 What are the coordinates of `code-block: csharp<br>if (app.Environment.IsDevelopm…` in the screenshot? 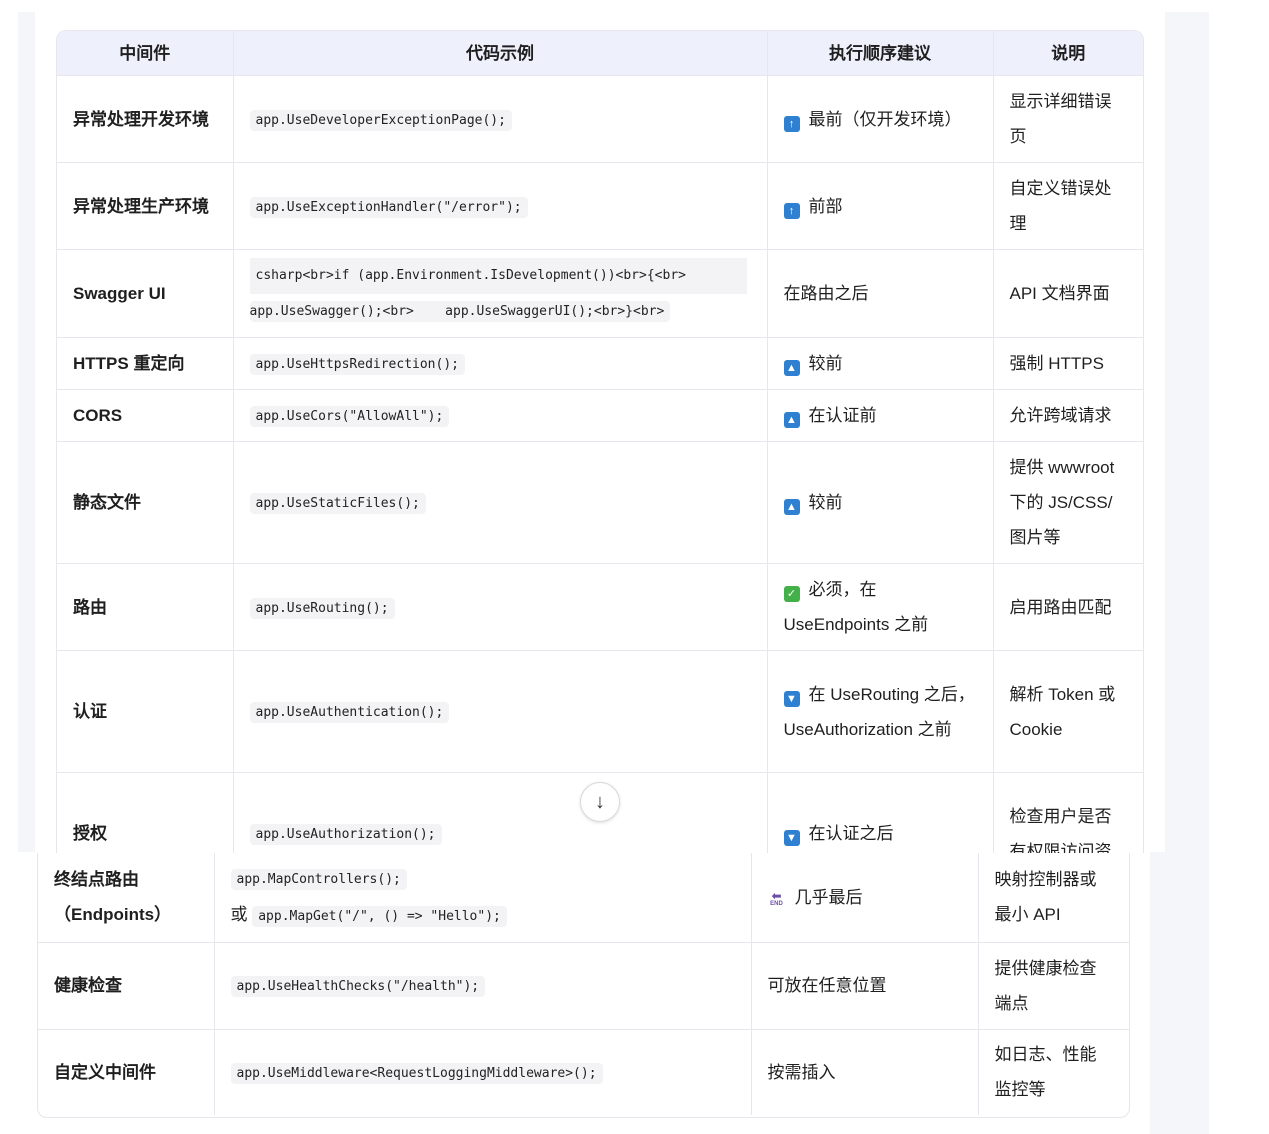 It's located at (500, 293).